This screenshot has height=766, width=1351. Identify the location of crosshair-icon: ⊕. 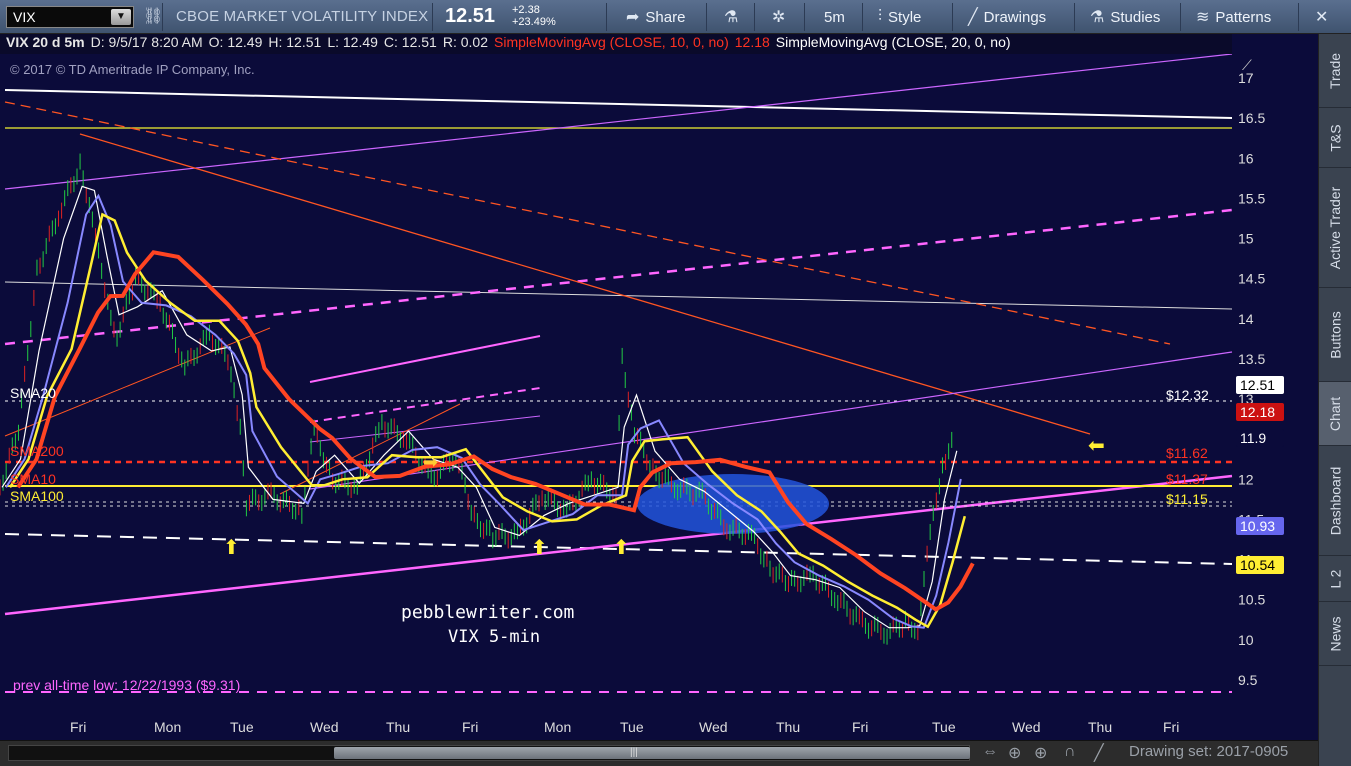
(1014, 753).